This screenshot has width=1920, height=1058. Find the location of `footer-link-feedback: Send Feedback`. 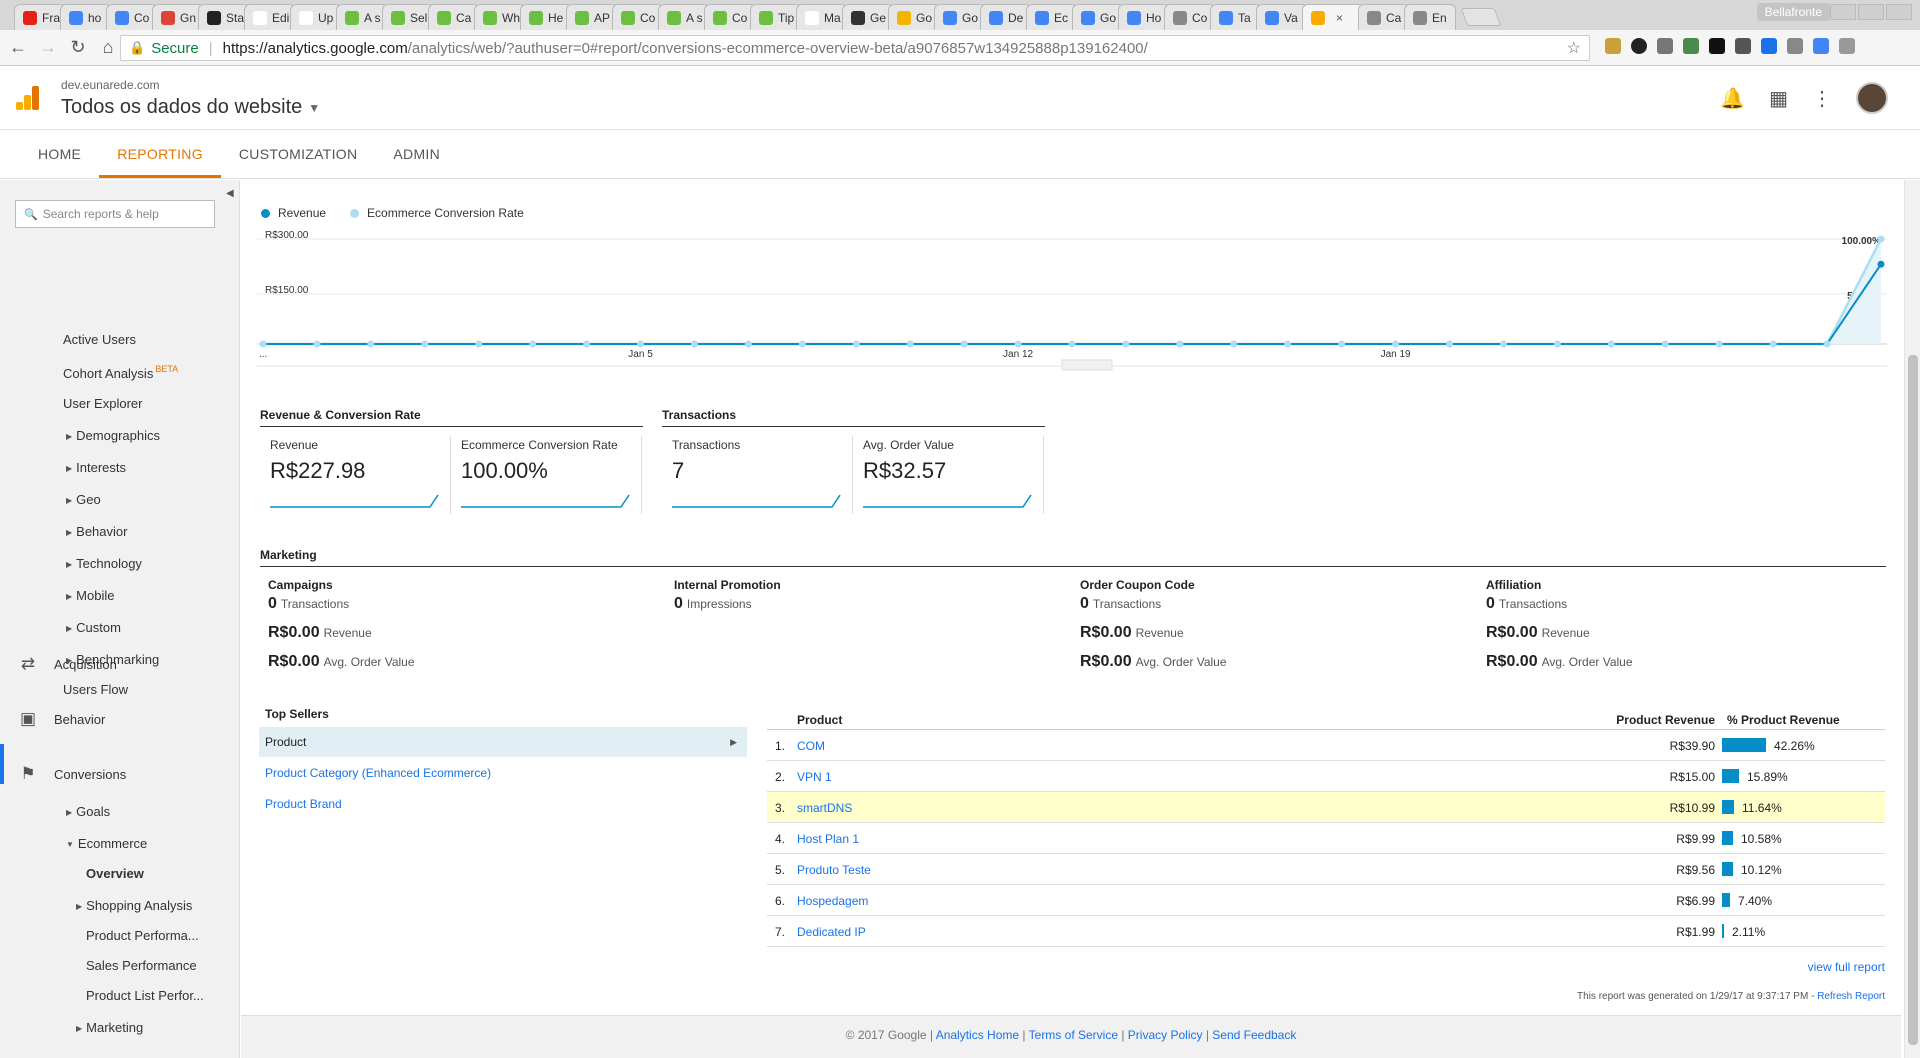

footer-link-feedback: Send Feedback is located at coordinates (1254, 1035).